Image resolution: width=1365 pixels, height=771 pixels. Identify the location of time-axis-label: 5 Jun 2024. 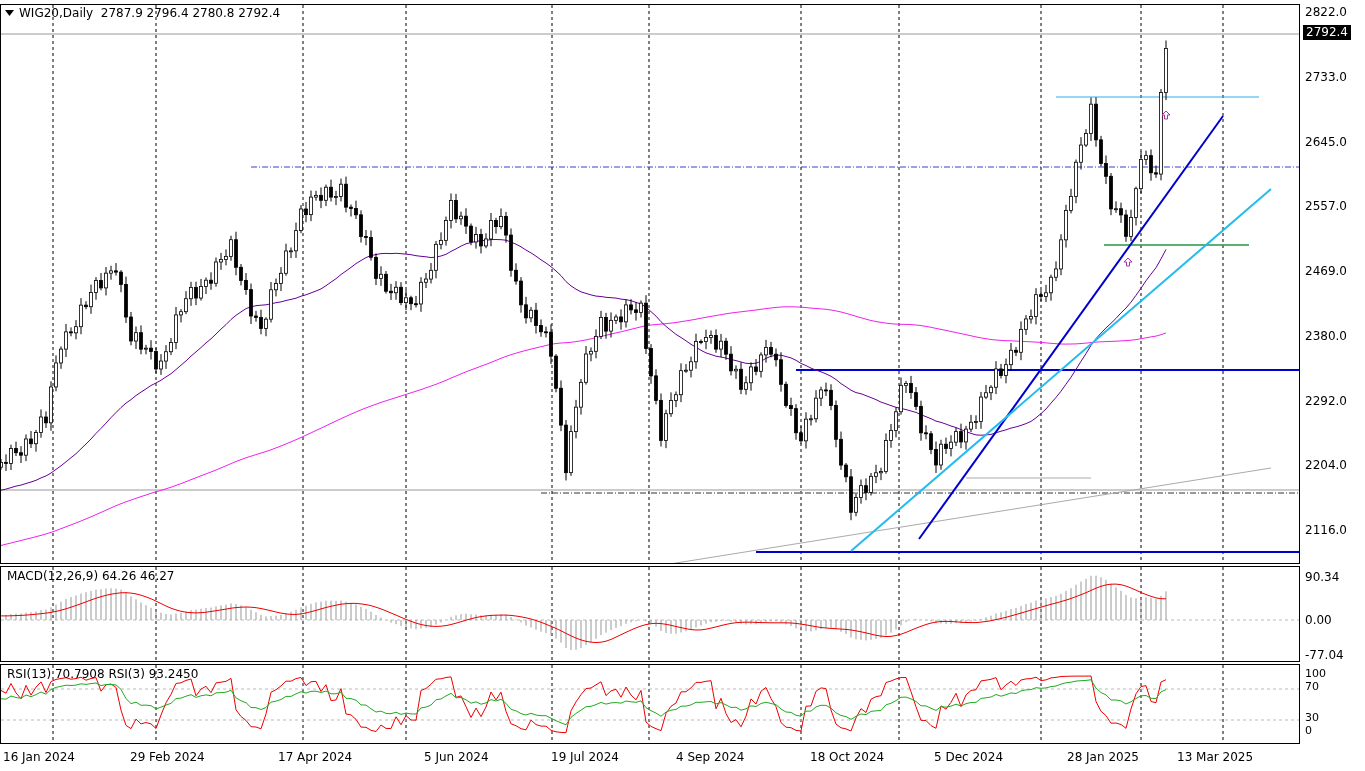
(456, 757).